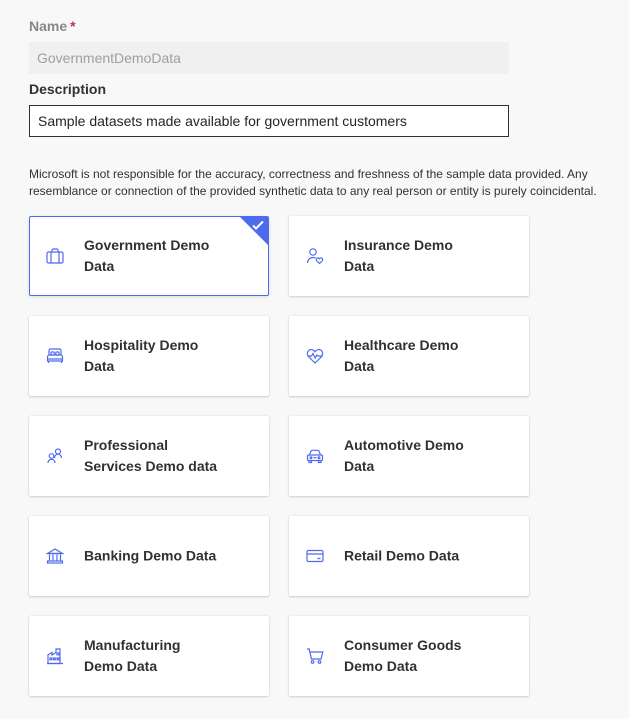 Image resolution: width=629 pixels, height=719 pixels. I want to click on card-automotive-demo-data: Automotive Demo Data, so click(409, 456).